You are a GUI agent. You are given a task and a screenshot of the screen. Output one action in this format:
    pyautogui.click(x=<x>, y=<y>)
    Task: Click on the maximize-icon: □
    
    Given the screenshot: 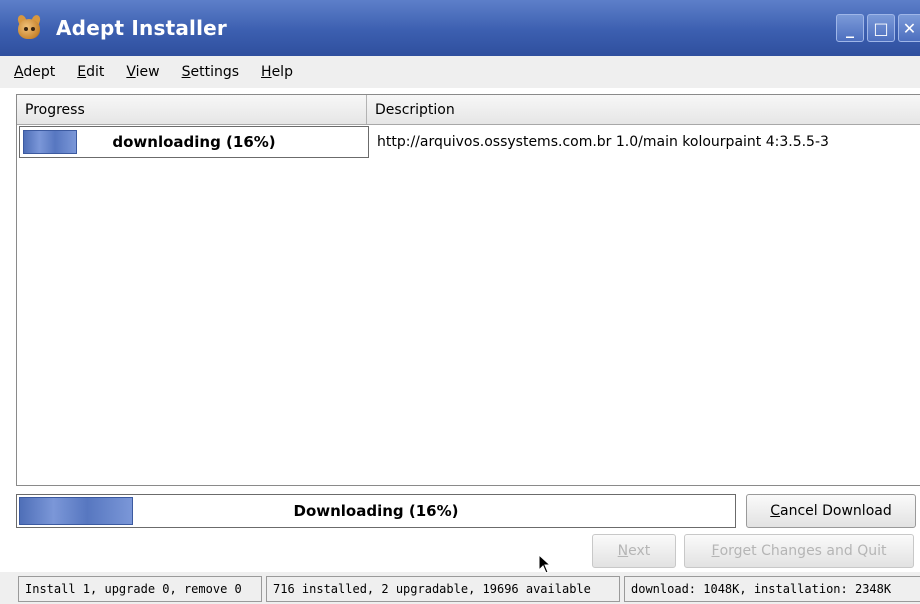 What is the action you would take?
    pyautogui.click(x=881, y=28)
    